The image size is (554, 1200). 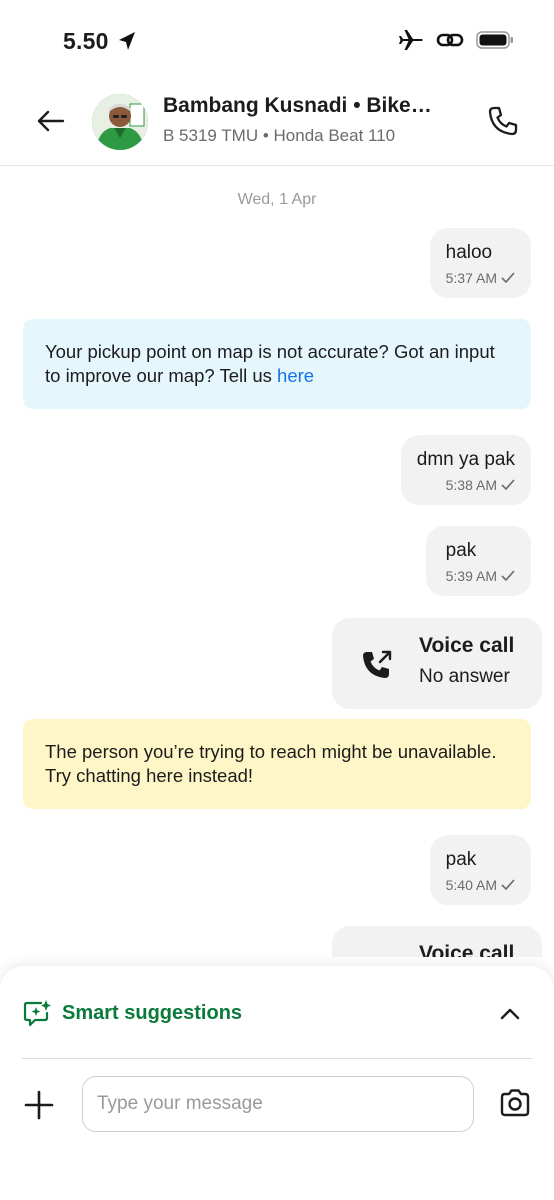 What do you see at coordinates (480, 870) in the screenshot?
I see `message-bubble: pak 5:40 AM` at bounding box center [480, 870].